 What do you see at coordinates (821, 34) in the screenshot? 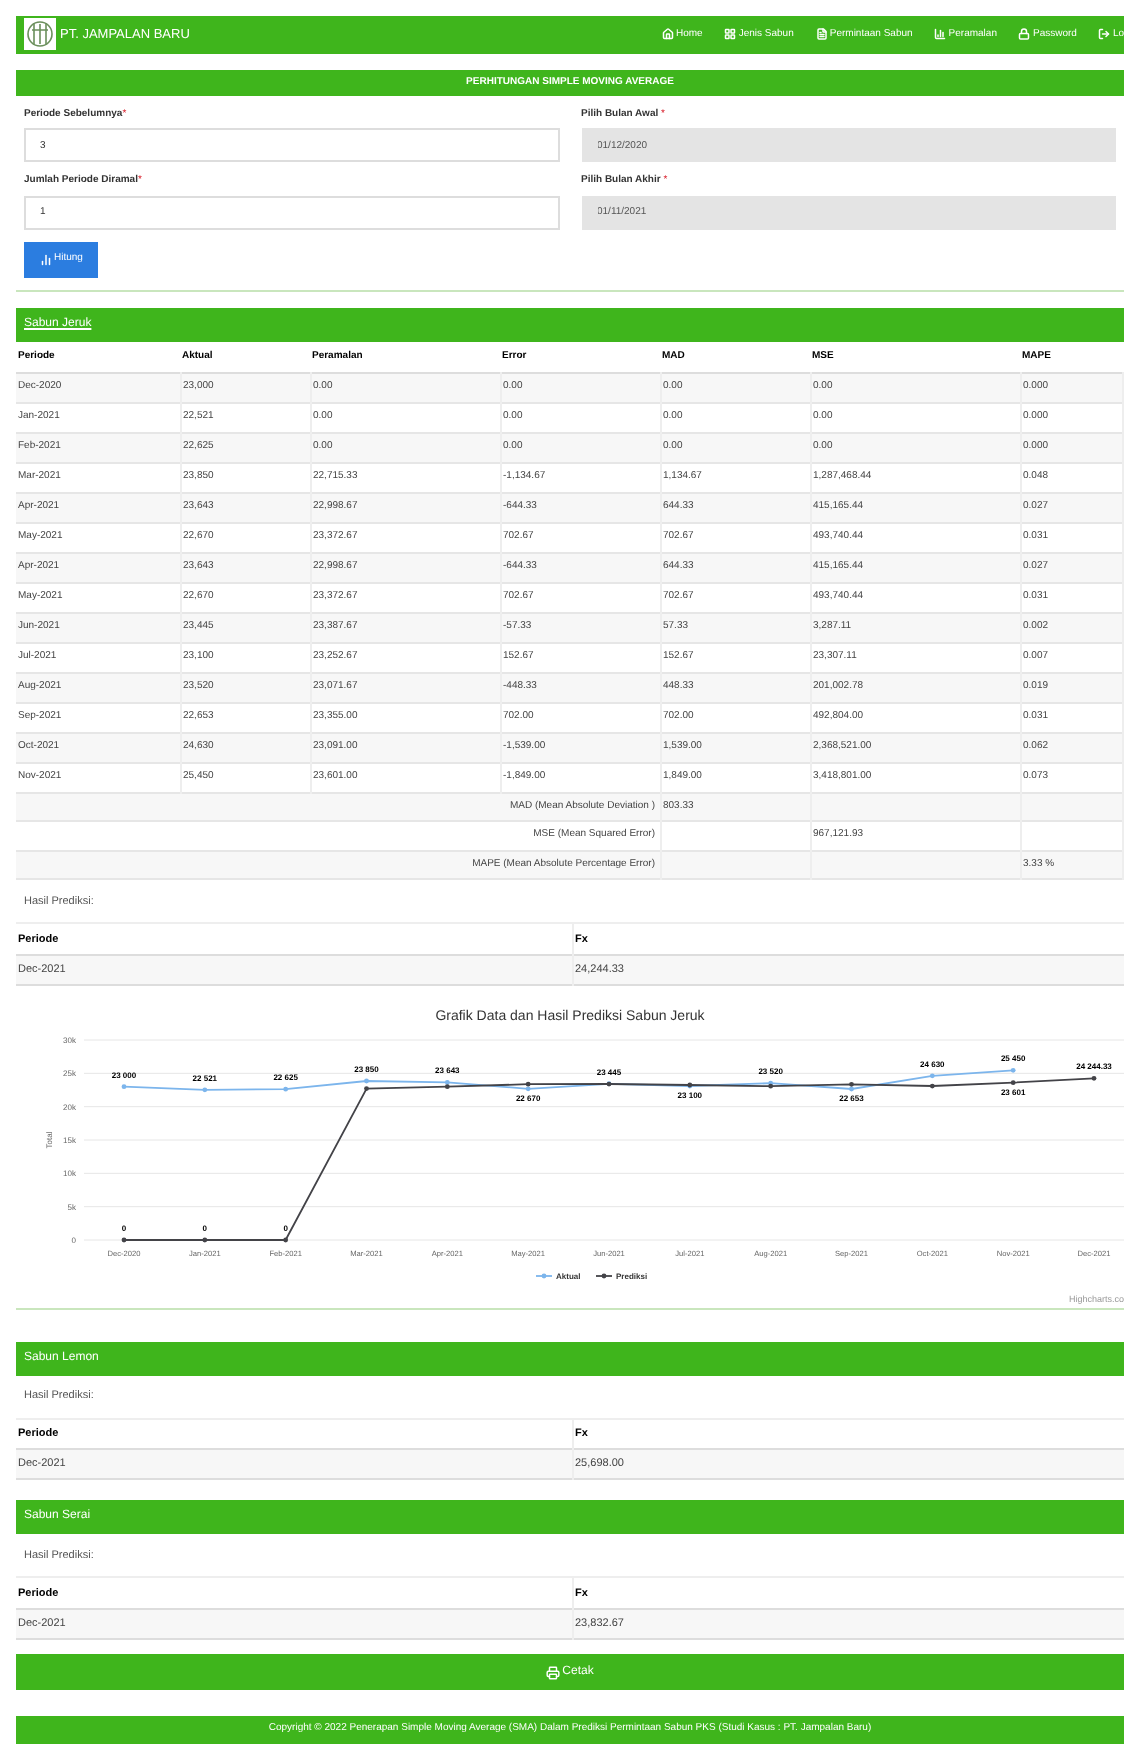
I see `document-icon` at bounding box center [821, 34].